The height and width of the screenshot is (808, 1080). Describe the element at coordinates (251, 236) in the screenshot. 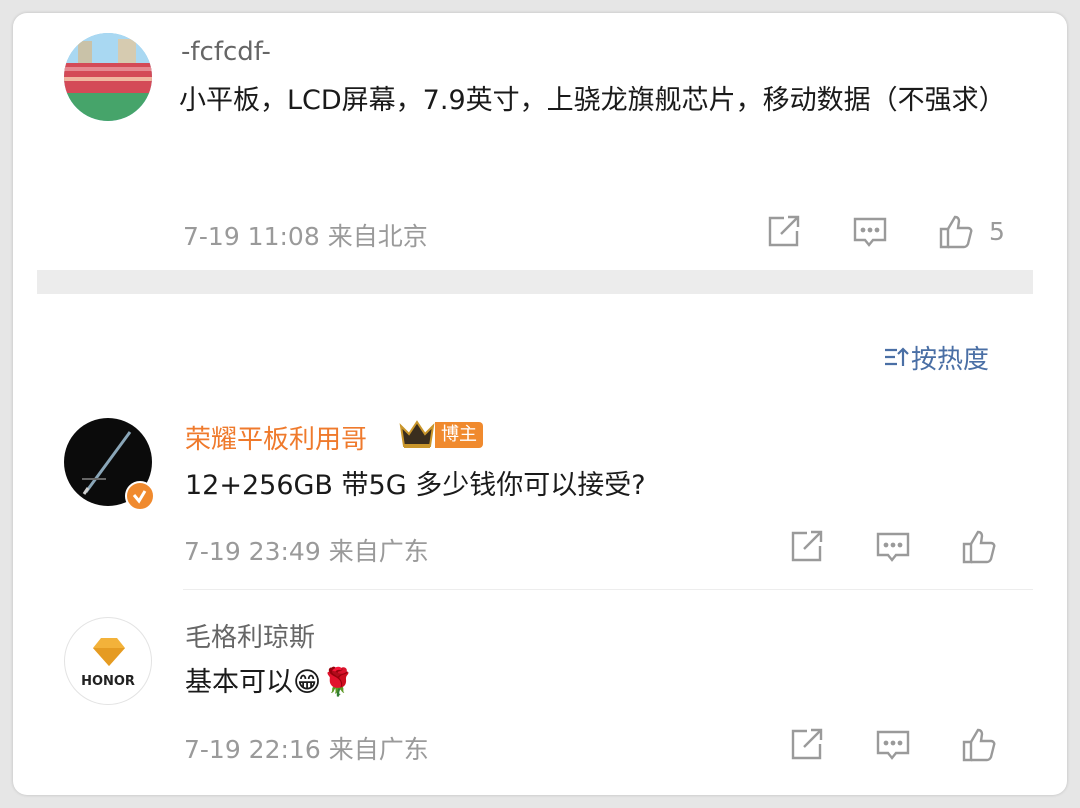

I see `comment-time: 7-19 11:08` at that location.